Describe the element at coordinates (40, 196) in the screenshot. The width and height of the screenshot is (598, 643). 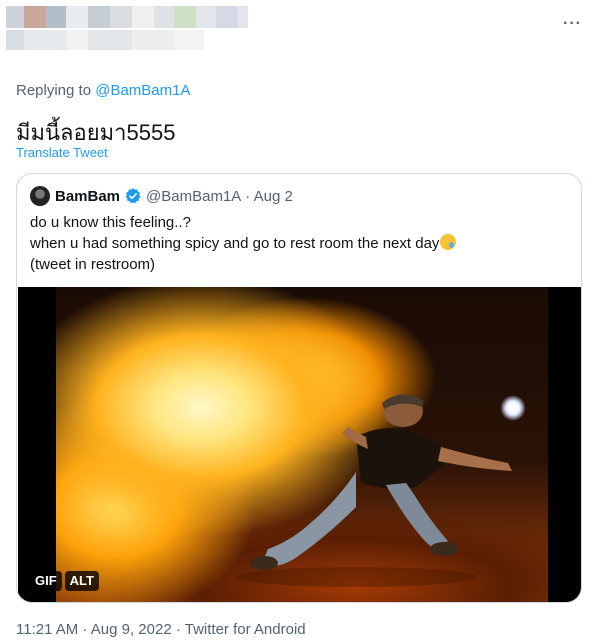
I see `avatar` at that location.